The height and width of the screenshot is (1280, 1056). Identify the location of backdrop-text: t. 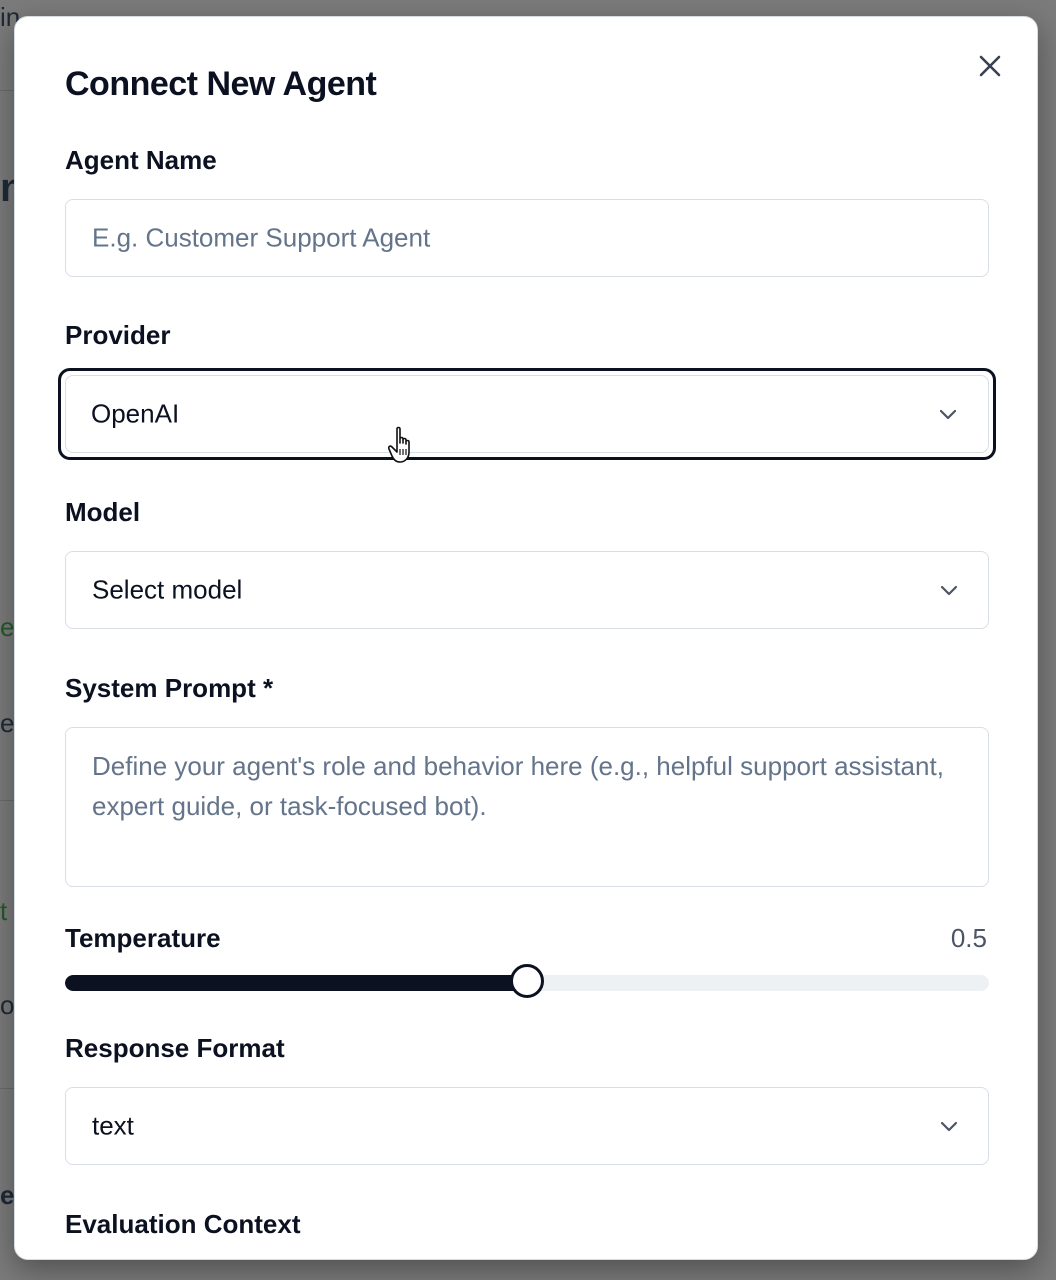
(4, 911).